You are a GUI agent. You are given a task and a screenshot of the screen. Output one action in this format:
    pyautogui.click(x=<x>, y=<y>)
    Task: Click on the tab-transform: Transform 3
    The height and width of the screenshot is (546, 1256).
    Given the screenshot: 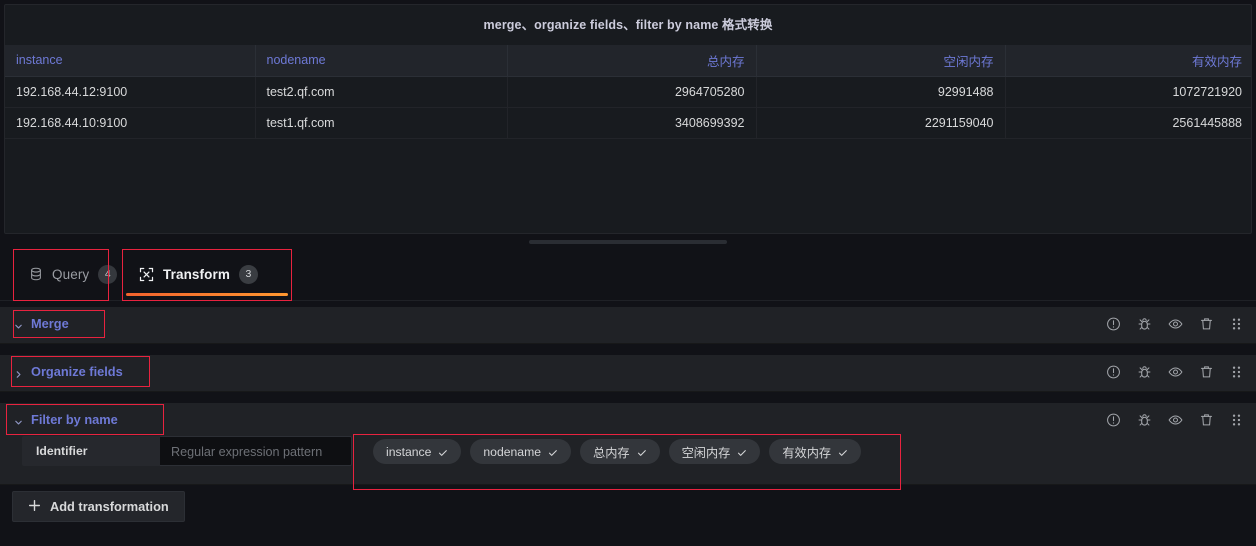 What is the action you would take?
    pyautogui.click(x=207, y=274)
    